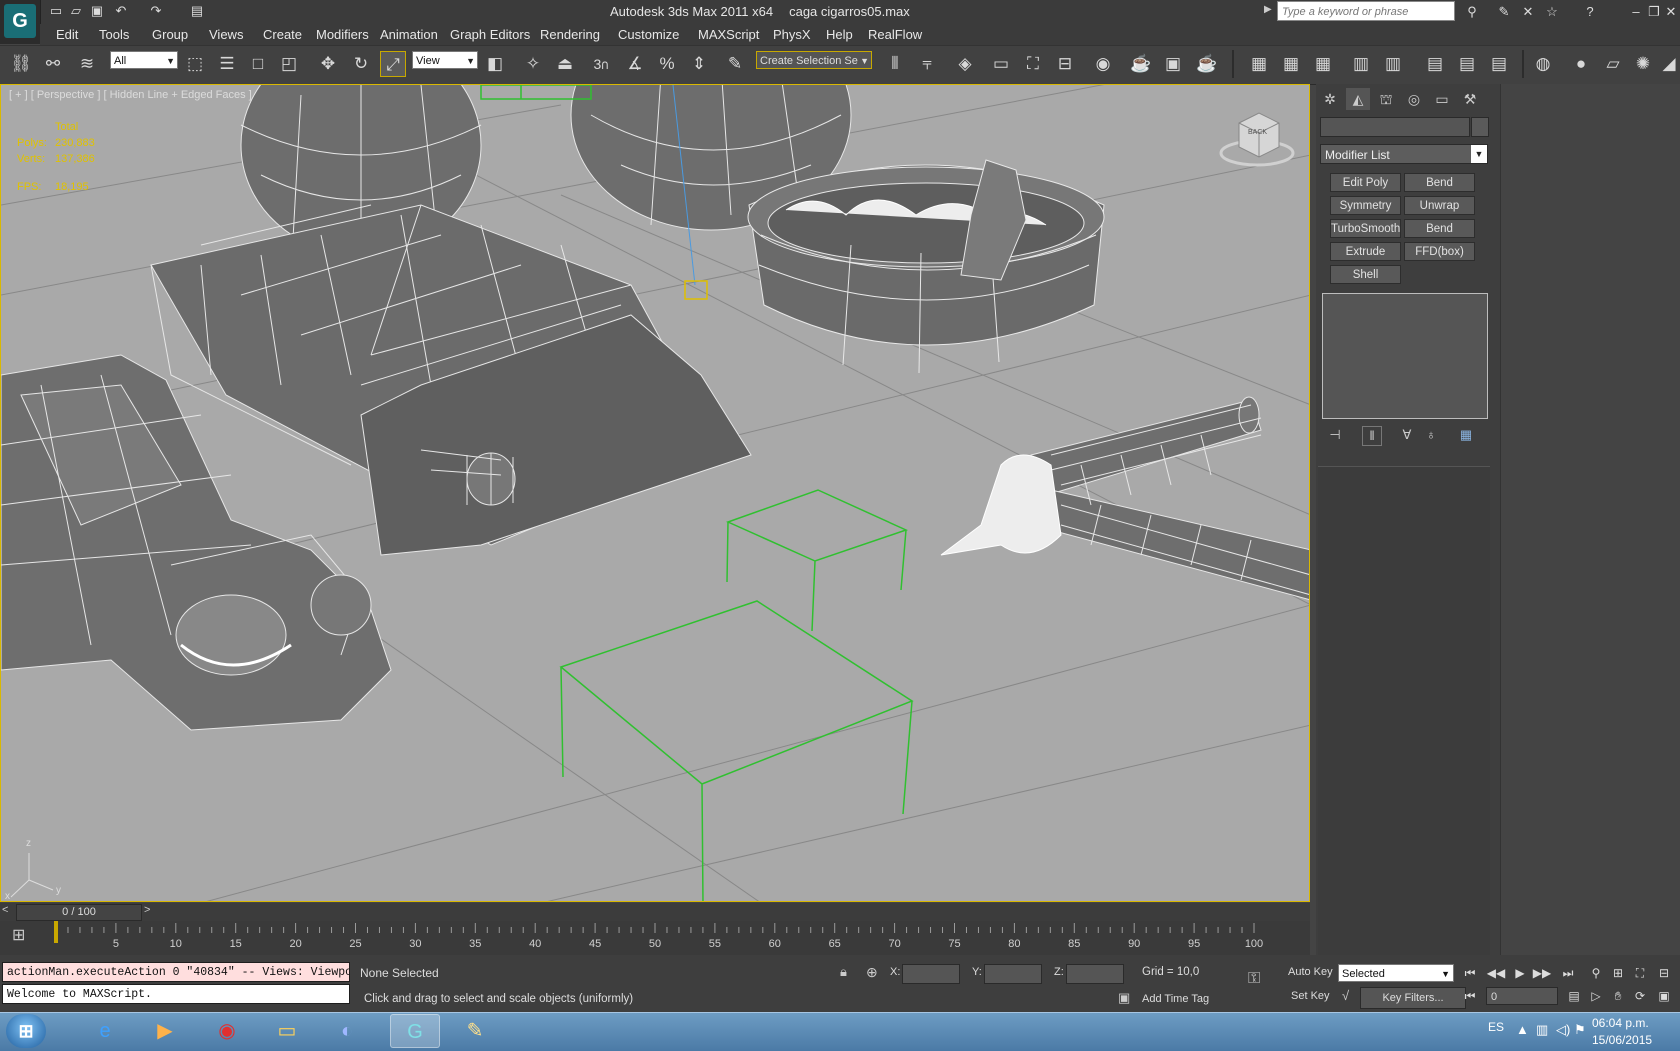 This screenshot has width=1680, height=1051. Describe the element at coordinates (1472, 12) in the screenshot. I see `binoculars-icon: ⚲` at that location.